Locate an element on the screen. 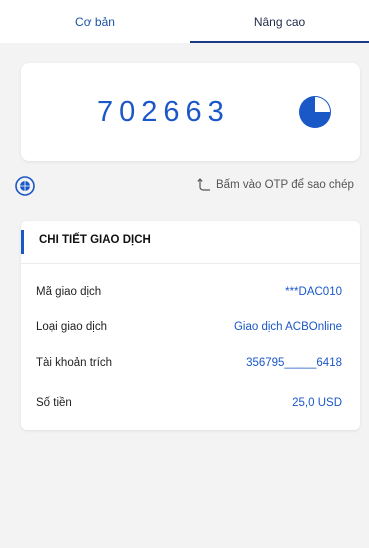 Image resolution: width=369 pixels, height=548 pixels. row-value: 356795_____6418 is located at coordinates (294, 363).